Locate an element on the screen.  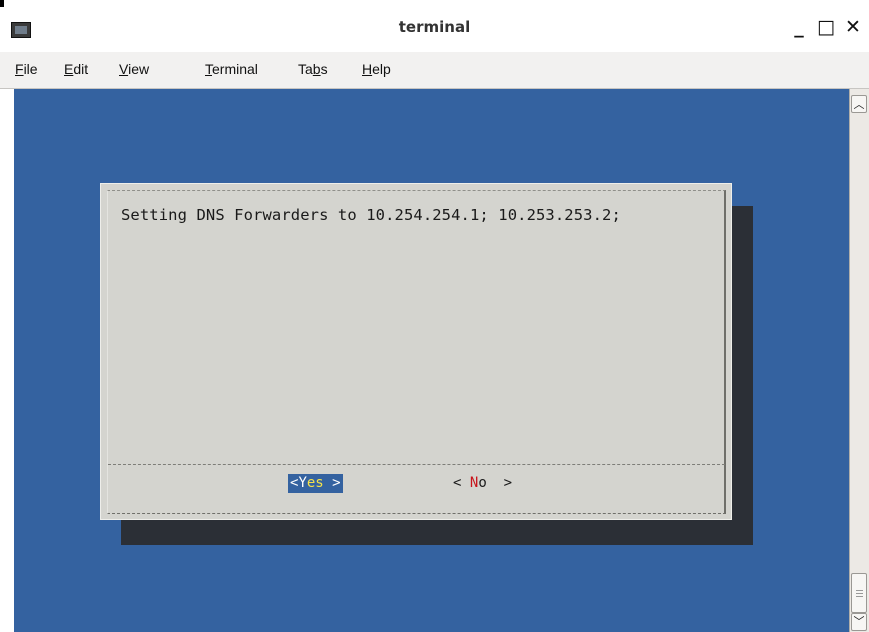
close-icon: ✕ is located at coordinates (853, 27).